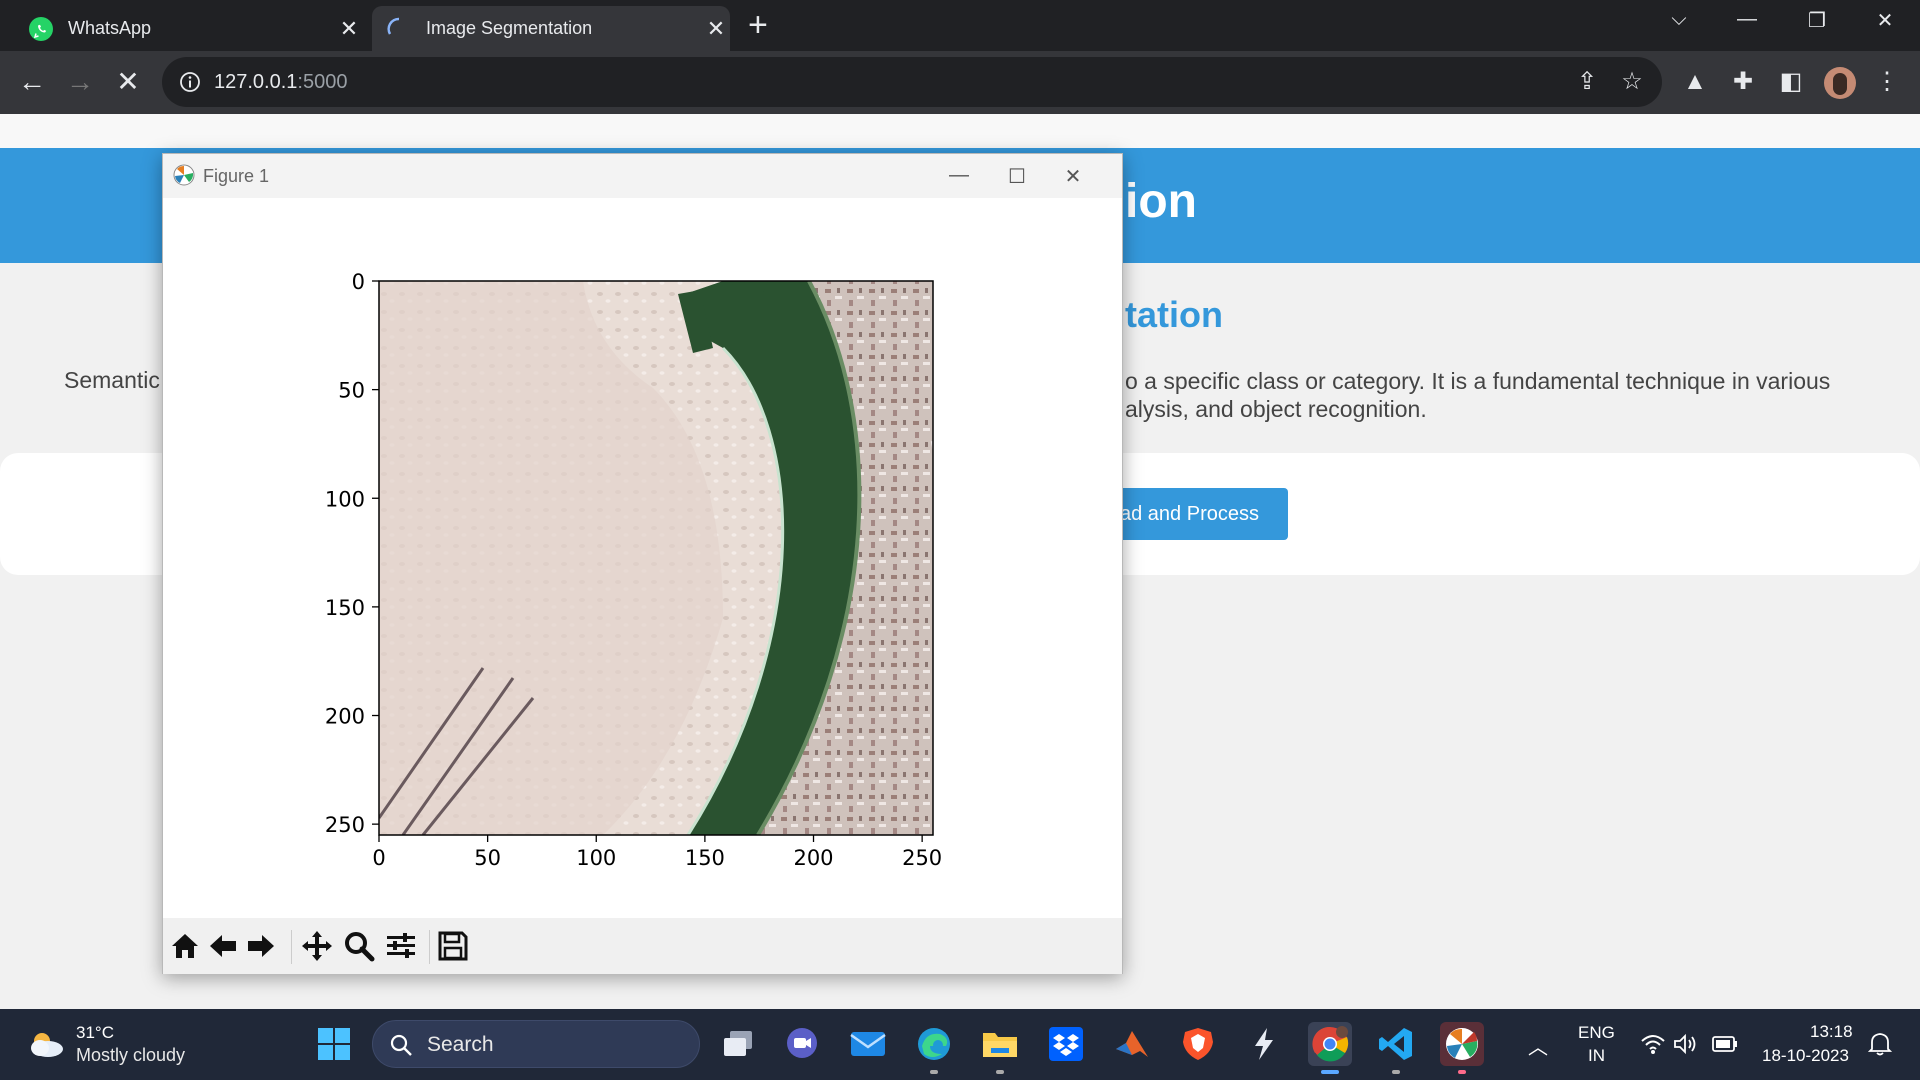 The height and width of the screenshot is (1080, 1920). I want to click on description-text-left: Semantic, so click(112, 380).